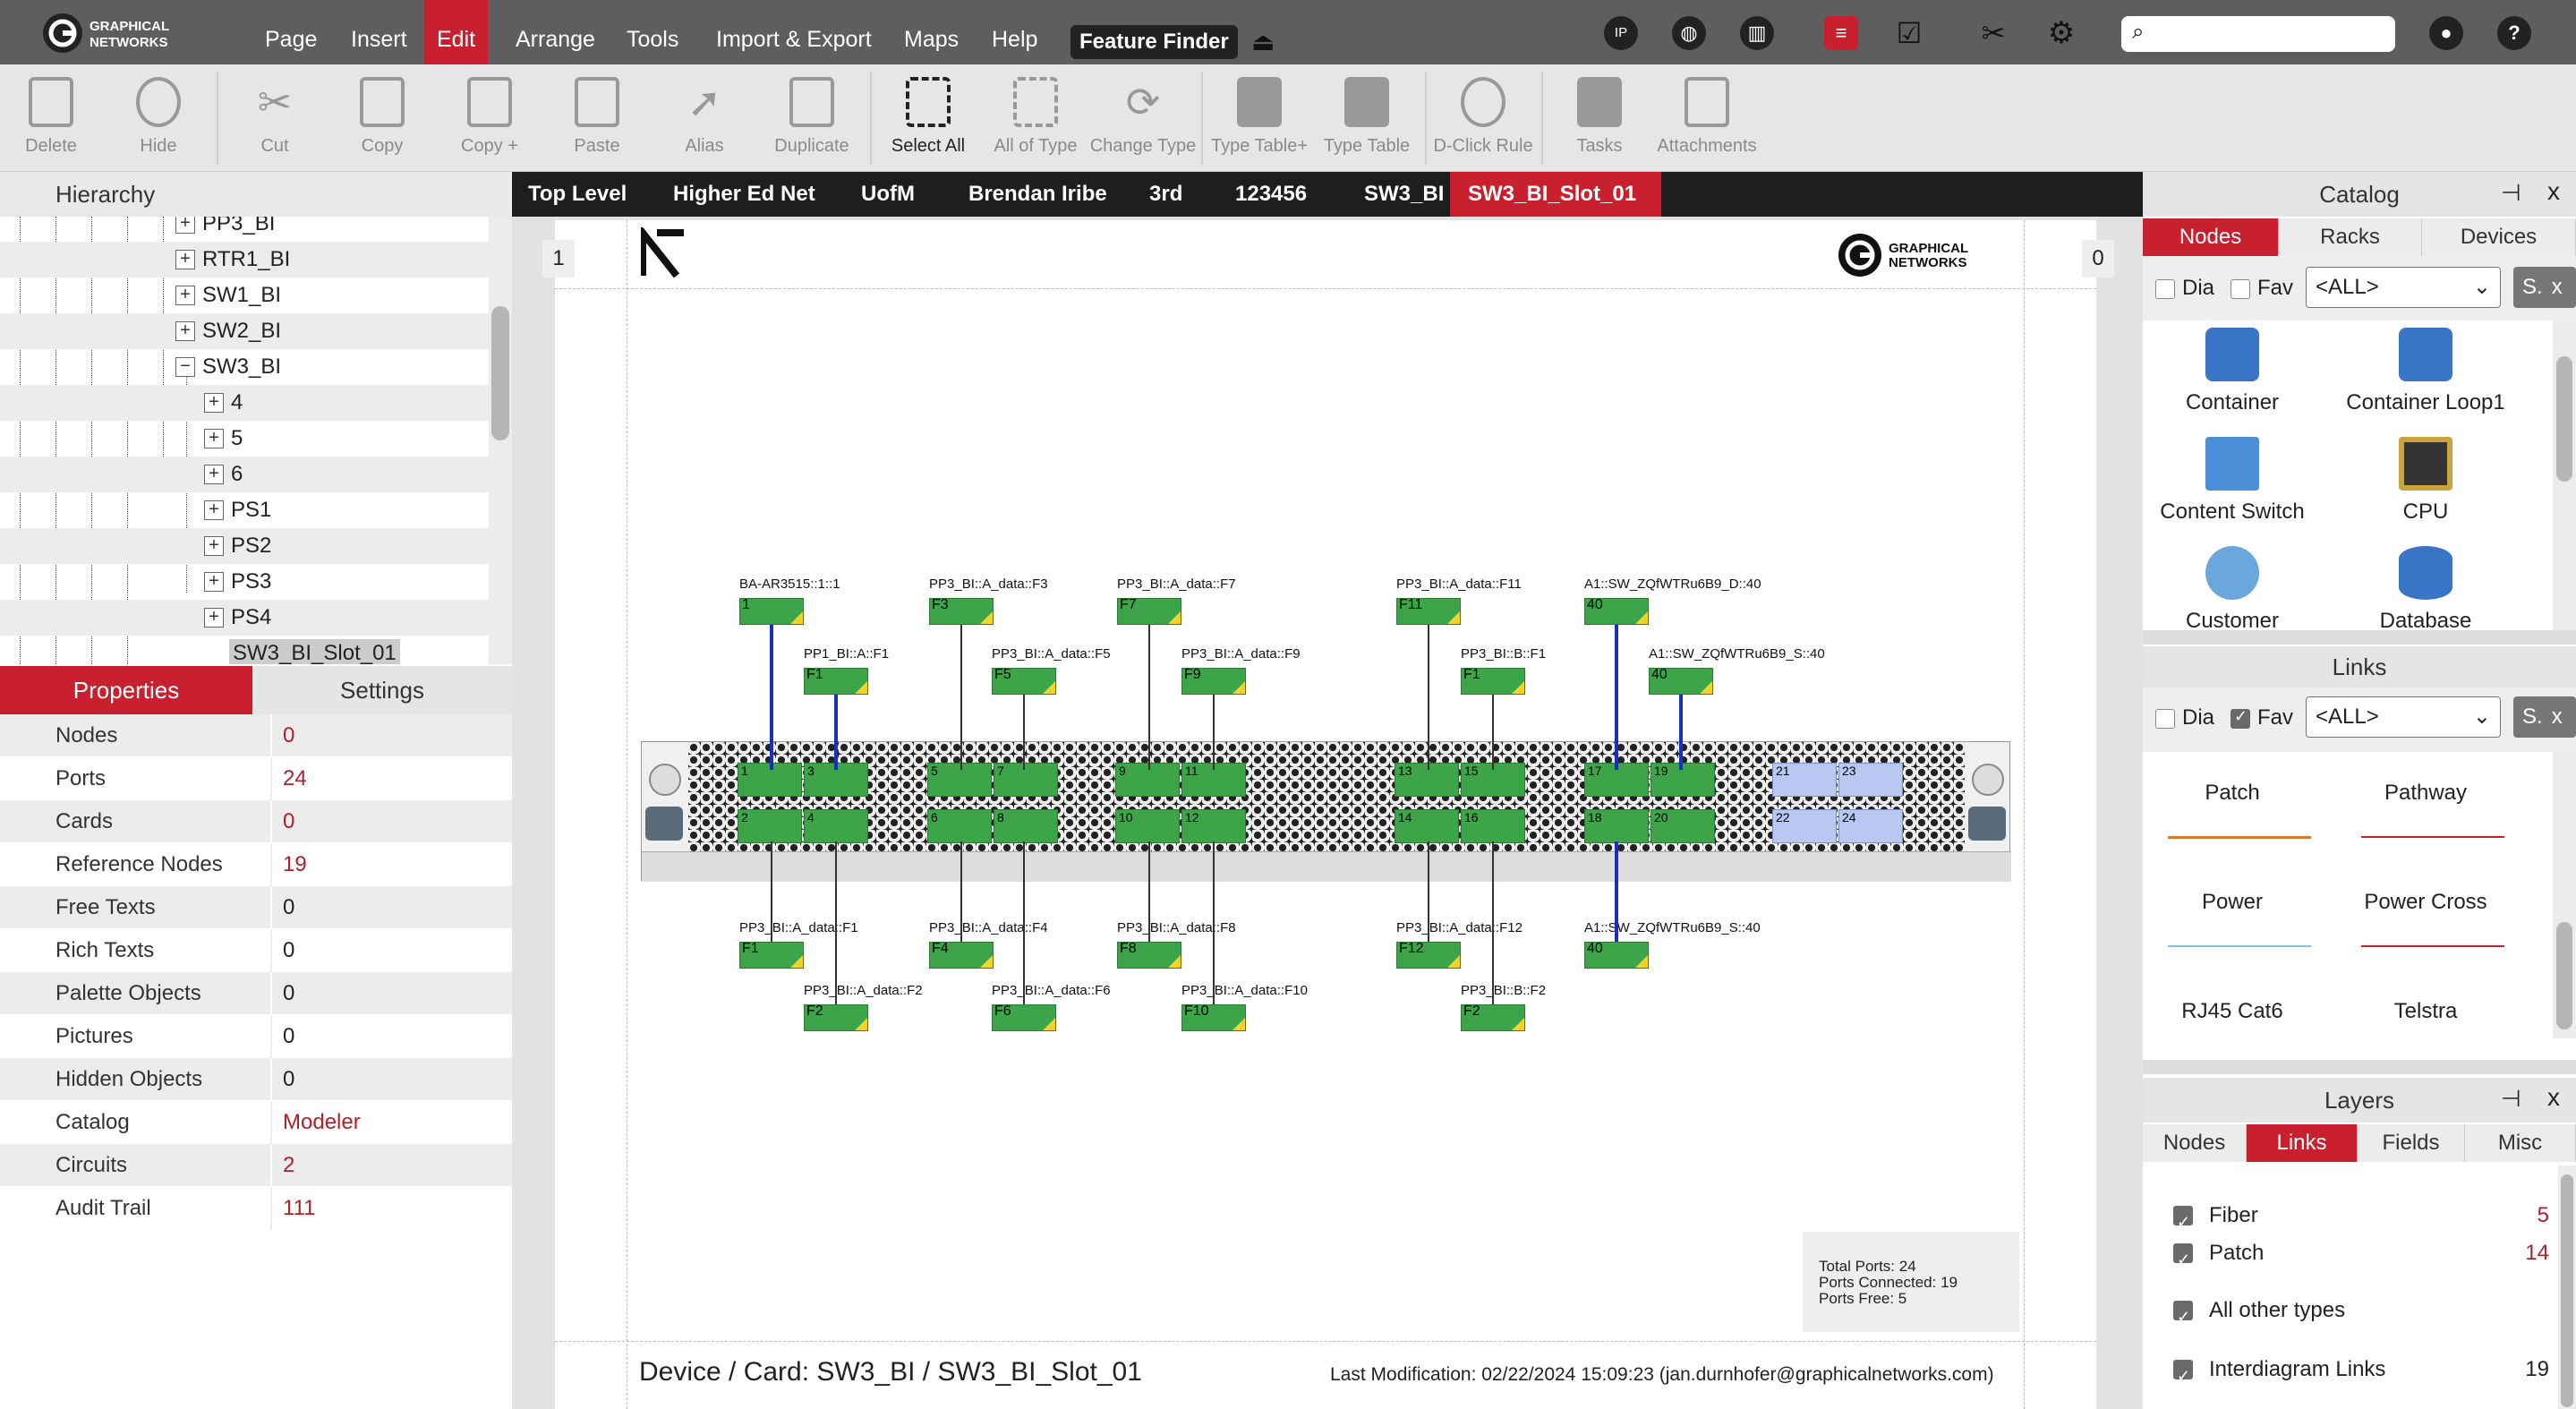  I want to click on tree-scrollbar, so click(500, 440).